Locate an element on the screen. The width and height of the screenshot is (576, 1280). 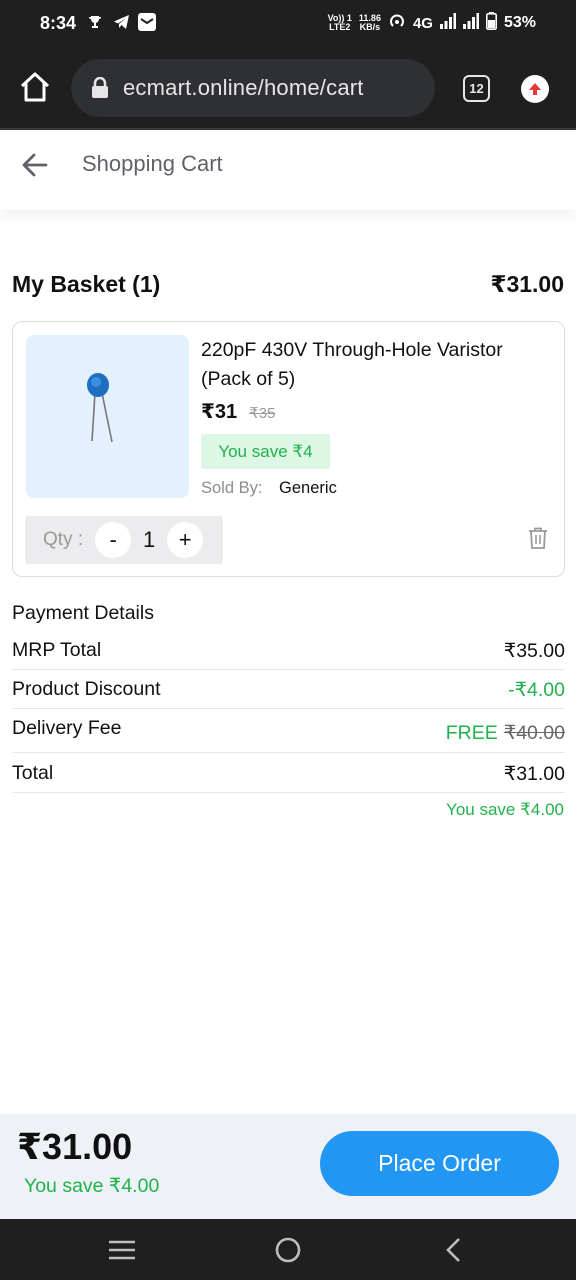
system-nav-bar is located at coordinates (288, 1249).